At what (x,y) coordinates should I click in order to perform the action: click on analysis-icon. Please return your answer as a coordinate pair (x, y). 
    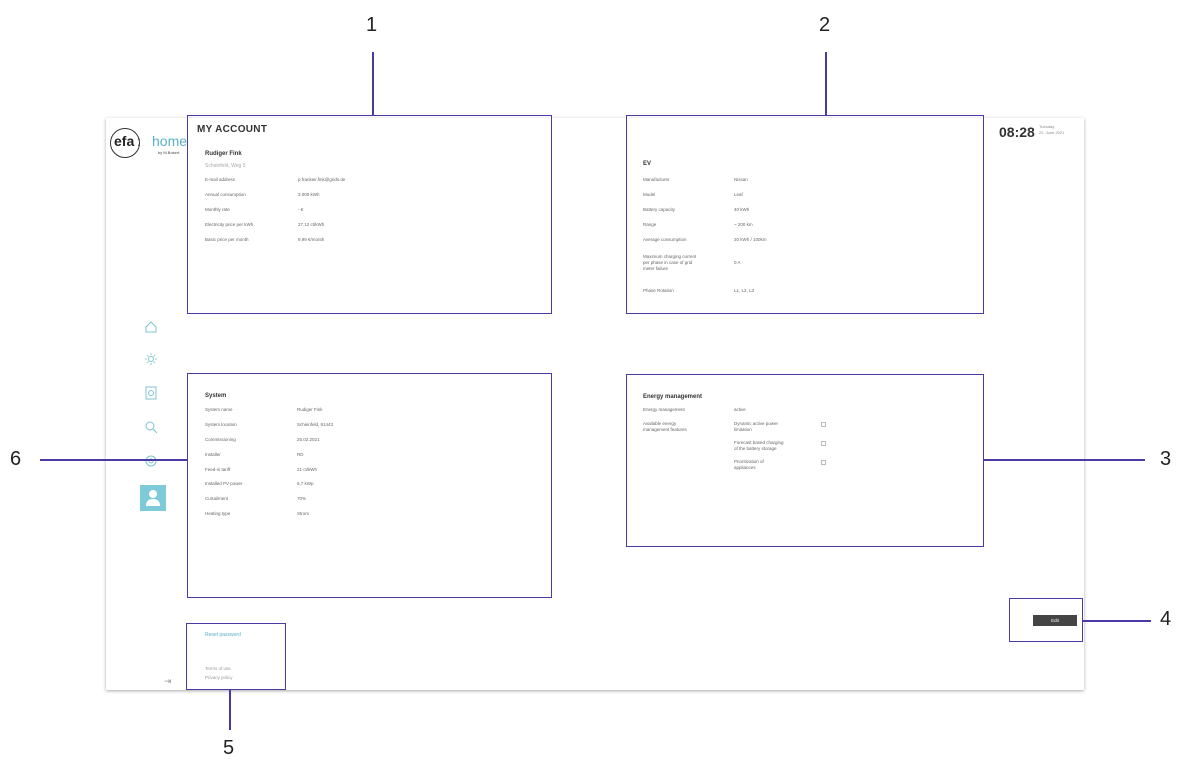
    Looking at the image, I should click on (151, 429).